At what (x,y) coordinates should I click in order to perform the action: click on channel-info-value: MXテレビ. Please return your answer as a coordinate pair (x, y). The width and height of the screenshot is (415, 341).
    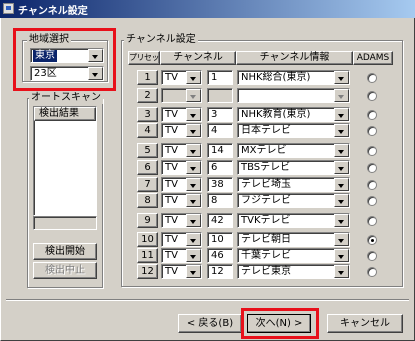
    Looking at the image, I should click on (264, 150).